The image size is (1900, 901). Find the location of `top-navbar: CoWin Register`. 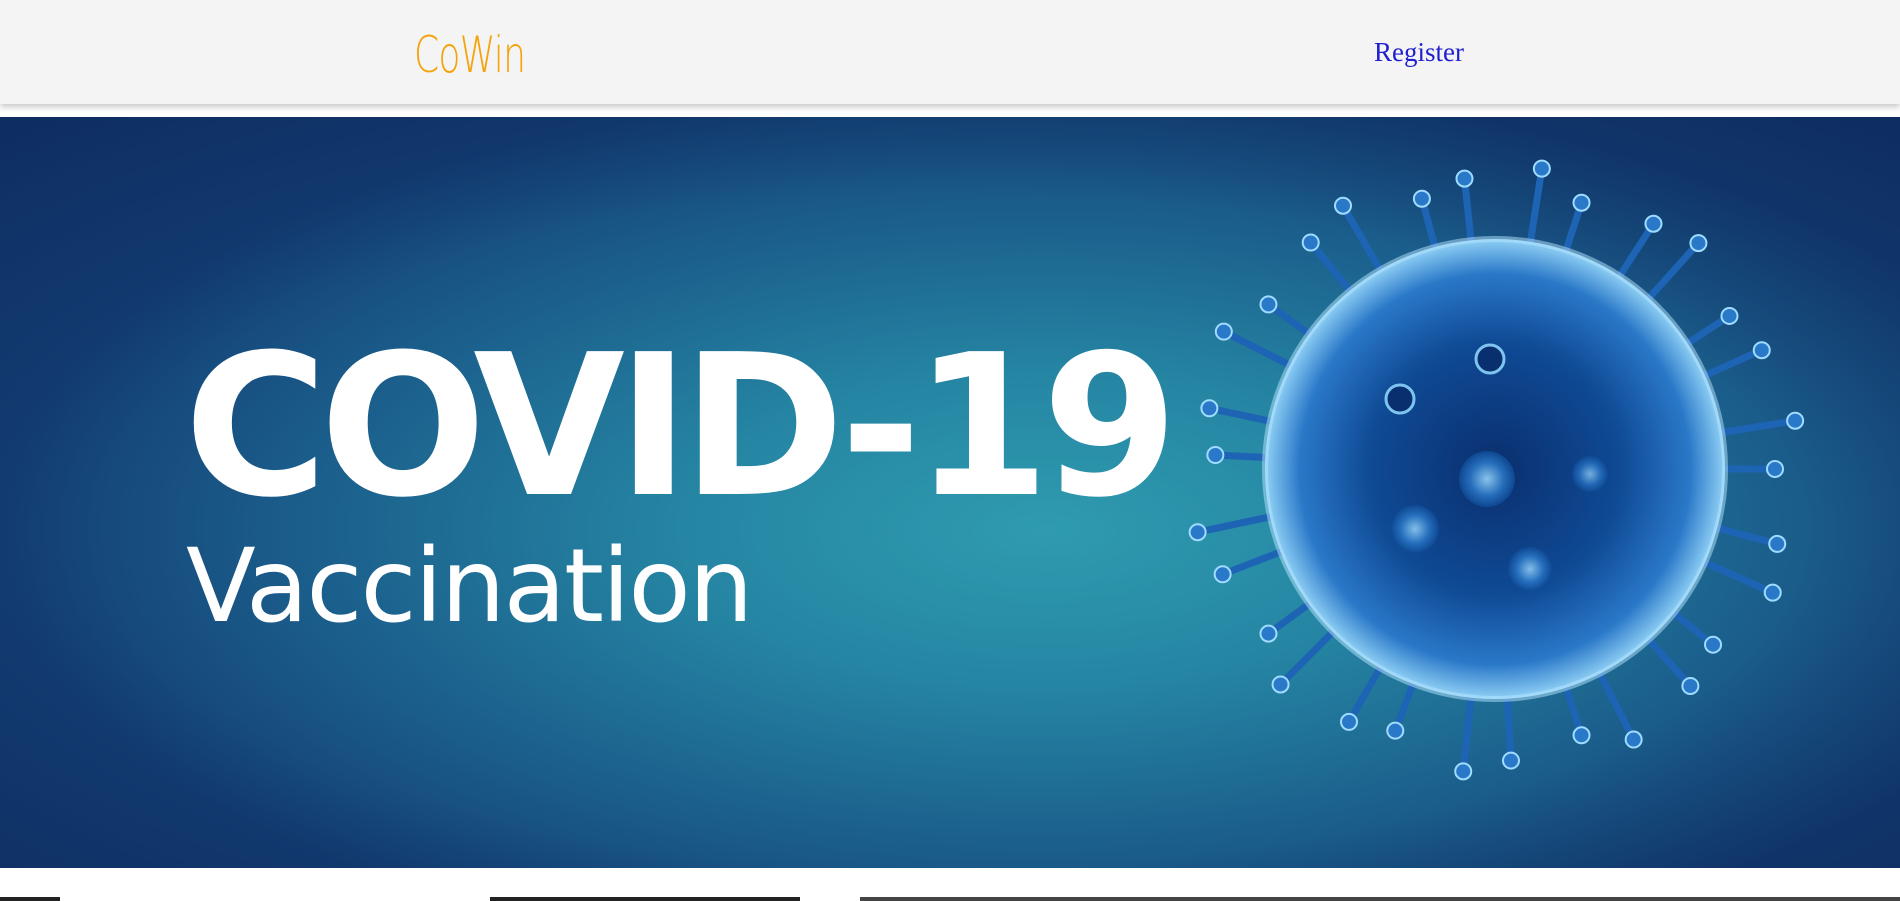

top-navbar: CoWin Register is located at coordinates (950, 52).